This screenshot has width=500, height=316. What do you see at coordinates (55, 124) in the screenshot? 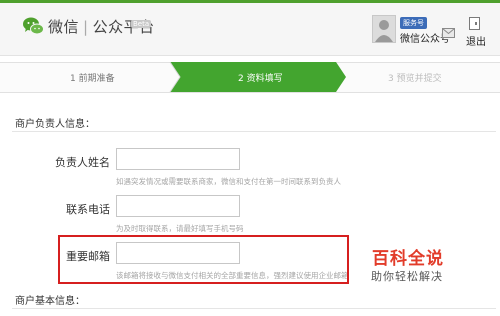
I see `section-title-merchant-contact: 商户负责人信息：` at bounding box center [55, 124].